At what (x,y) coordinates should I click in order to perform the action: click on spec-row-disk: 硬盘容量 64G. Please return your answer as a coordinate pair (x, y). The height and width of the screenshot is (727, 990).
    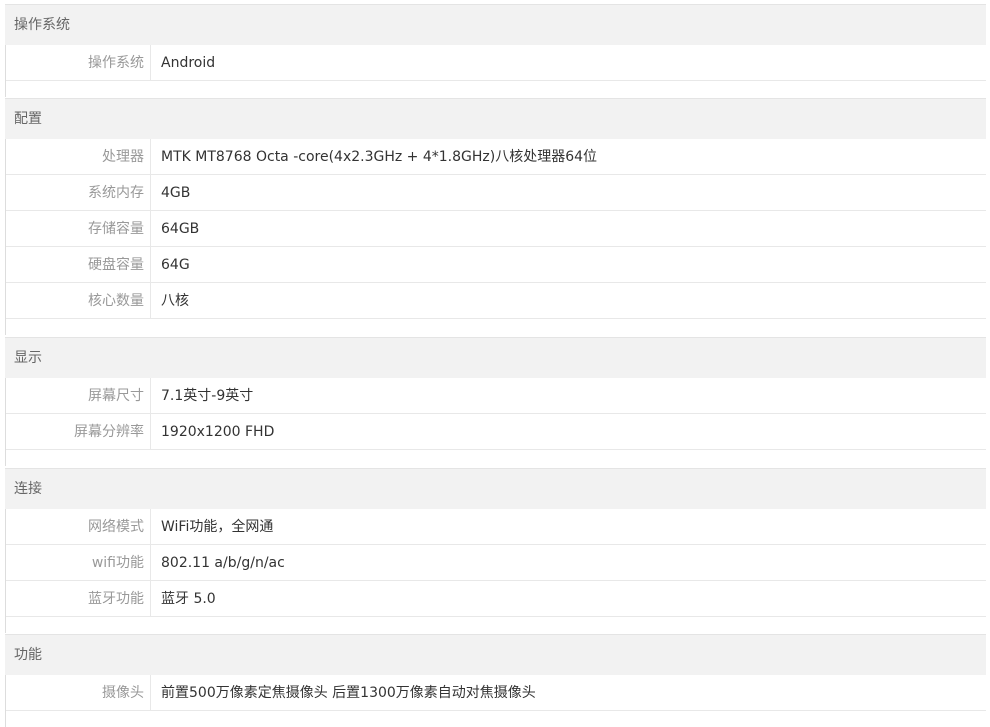
    Looking at the image, I should click on (496, 265).